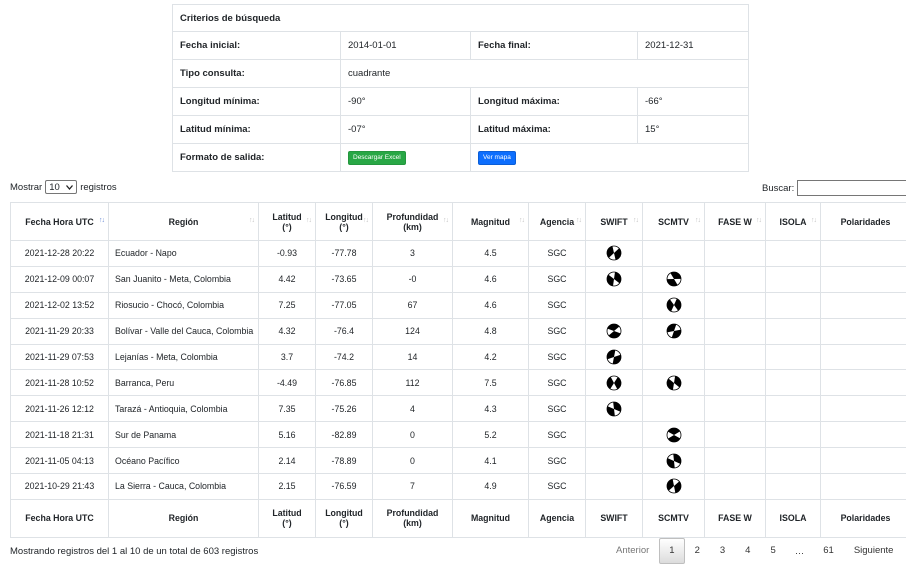 The height and width of the screenshot is (564, 906). I want to click on latitud-minima-label: Latitud mínima:, so click(257, 130).